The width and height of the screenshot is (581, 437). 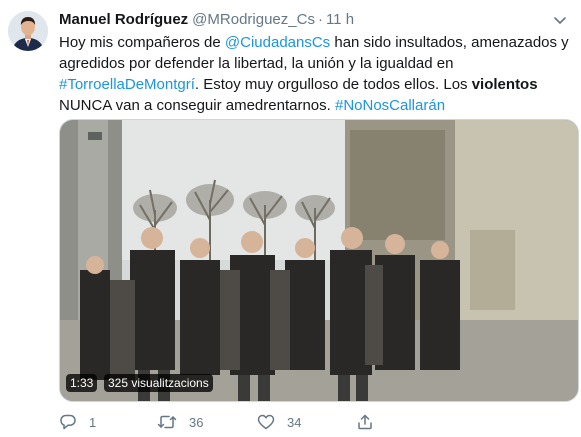 I want to click on text-part: NUNCA van a conseguir amedrentarnos., so click(x=197, y=105).